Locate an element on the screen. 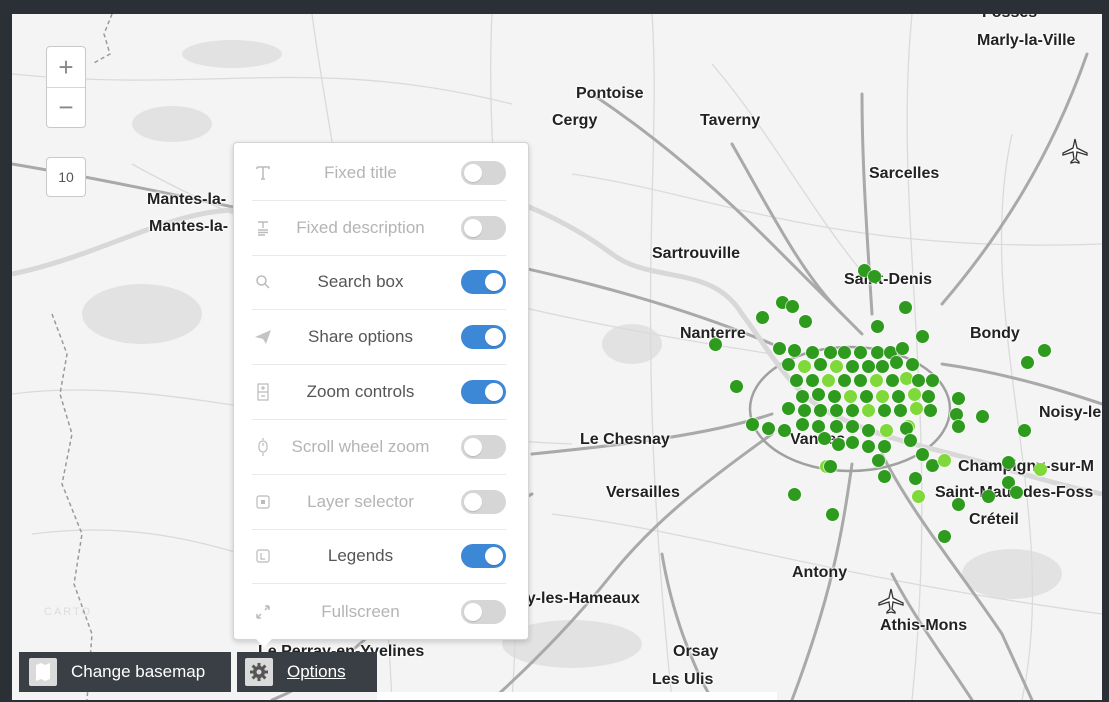 The height and width of the screenshot is (702, 1109). options-button: Options is located at coordinates (307, 672).